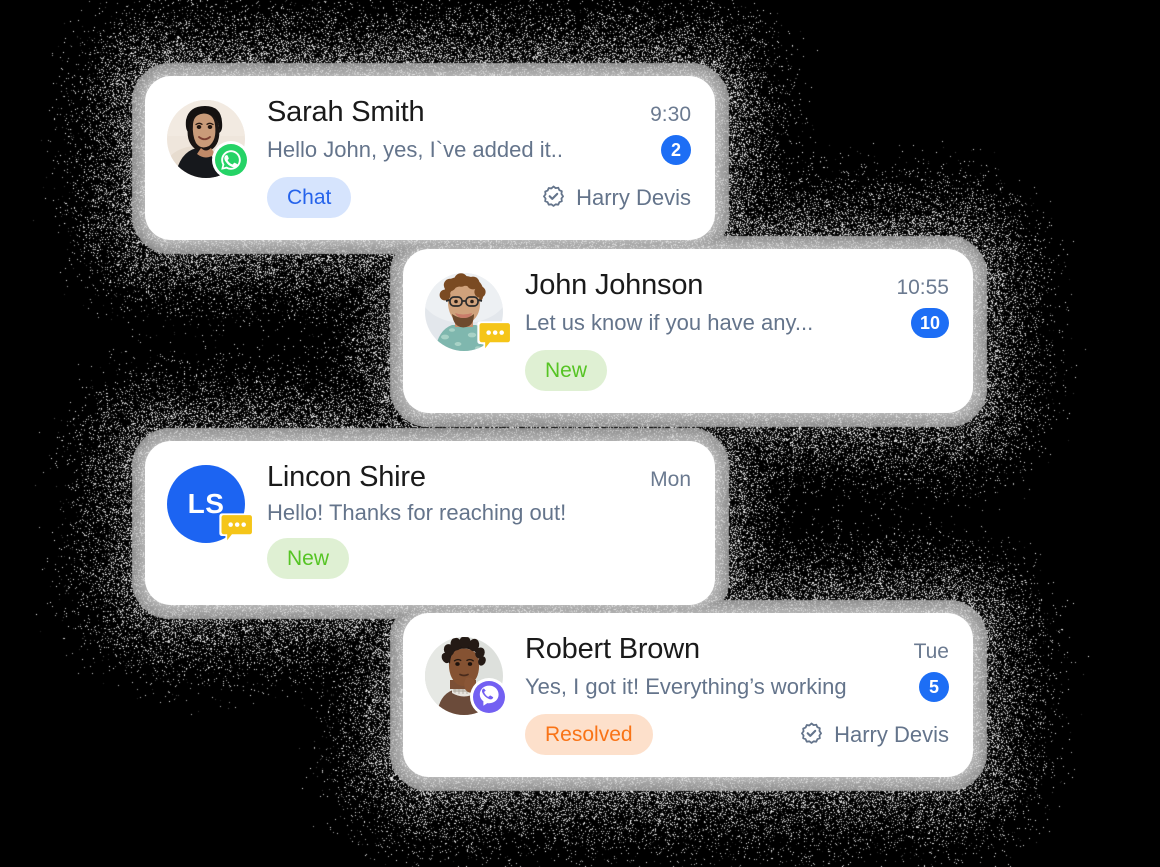 This screenshot has height=867, width=1160. Describe the element at coordinates (346, 477) in the screenshot. I see `contact-name: Lincon Shire` at that location.